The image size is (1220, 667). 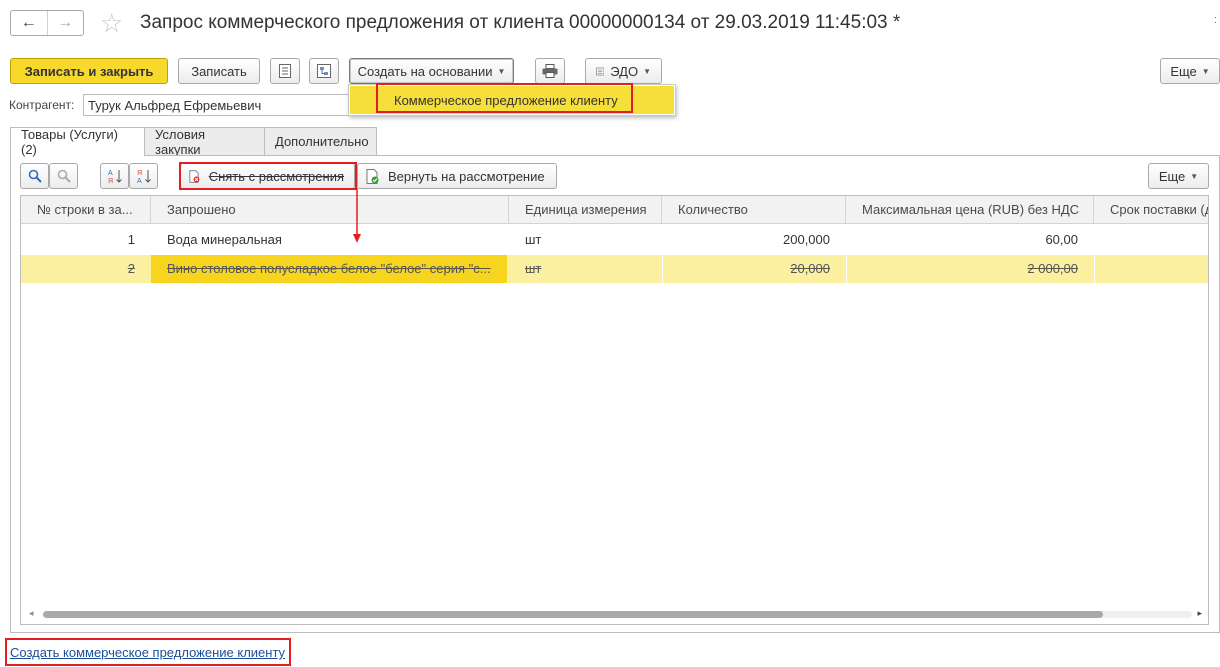 I want to click on column-header-max-price: Максимальная цена (RUB) без НДС, so click(x=970, y=210).